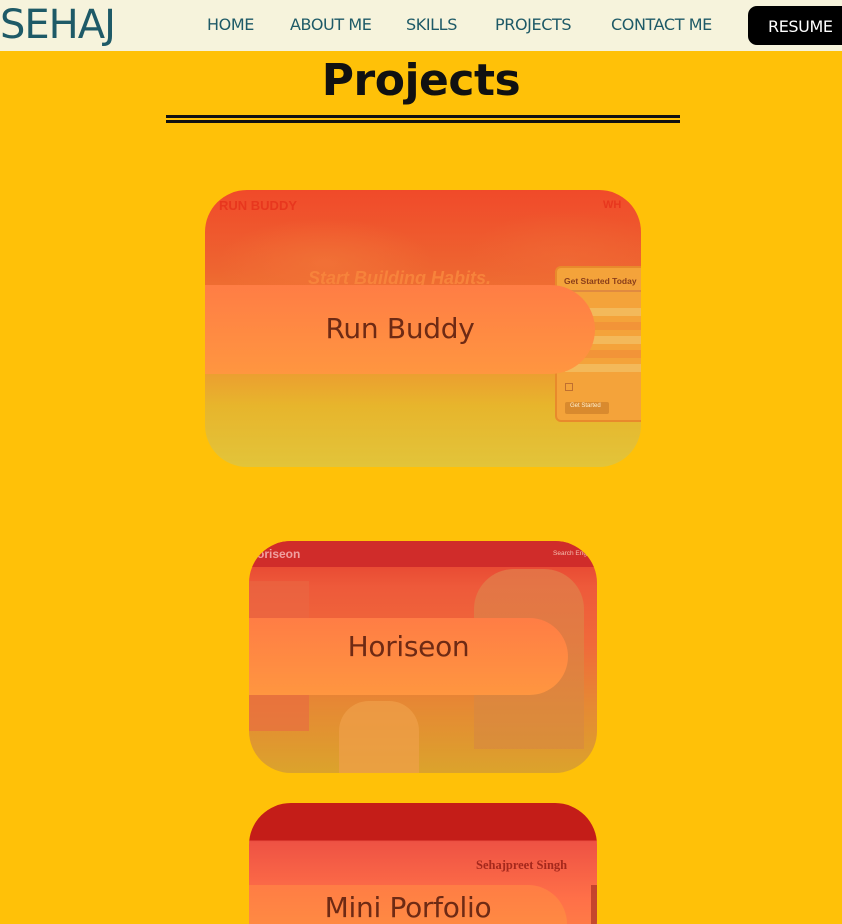  Describe the element at coordinates (279, 554) in the screenshot. I see `preview-logo: oriseon` at that location.